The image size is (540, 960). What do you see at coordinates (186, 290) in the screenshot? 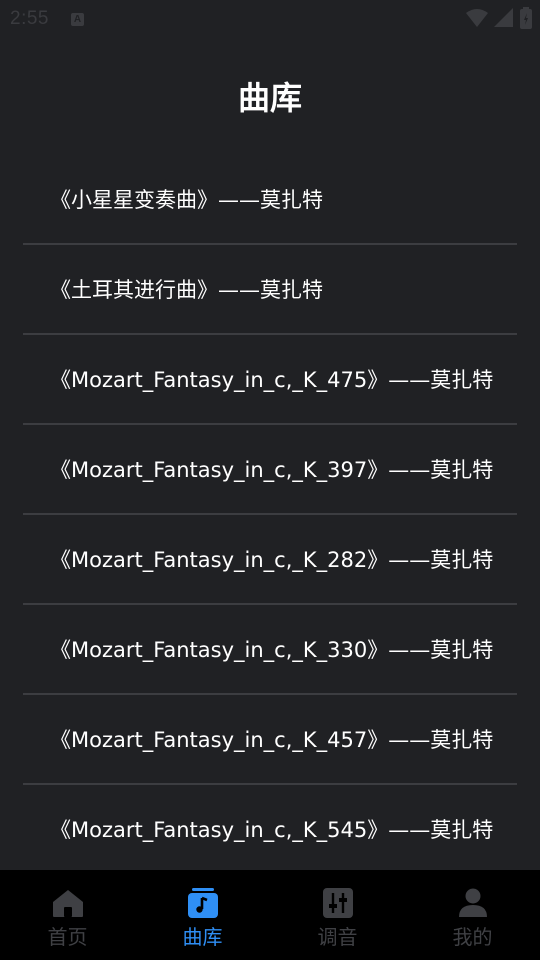
I see `song-title: 《土耳其进行曲》——莫扎特` at bounding box center [186, 290].